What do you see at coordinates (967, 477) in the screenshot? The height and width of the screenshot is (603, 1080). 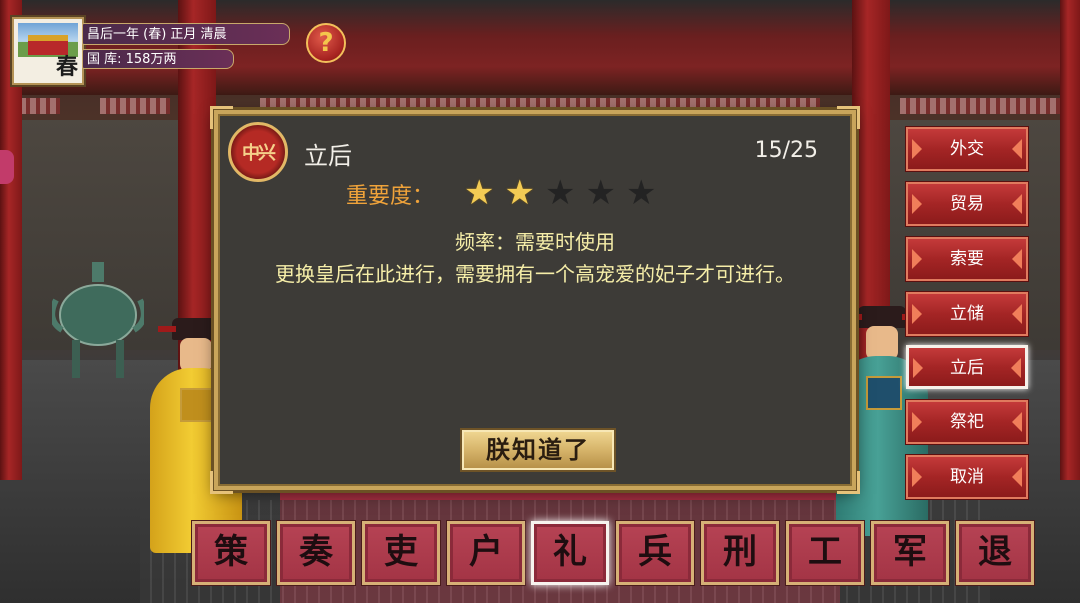 I see `menu-item-cancel: 取消` at bounding box center [967, 477].